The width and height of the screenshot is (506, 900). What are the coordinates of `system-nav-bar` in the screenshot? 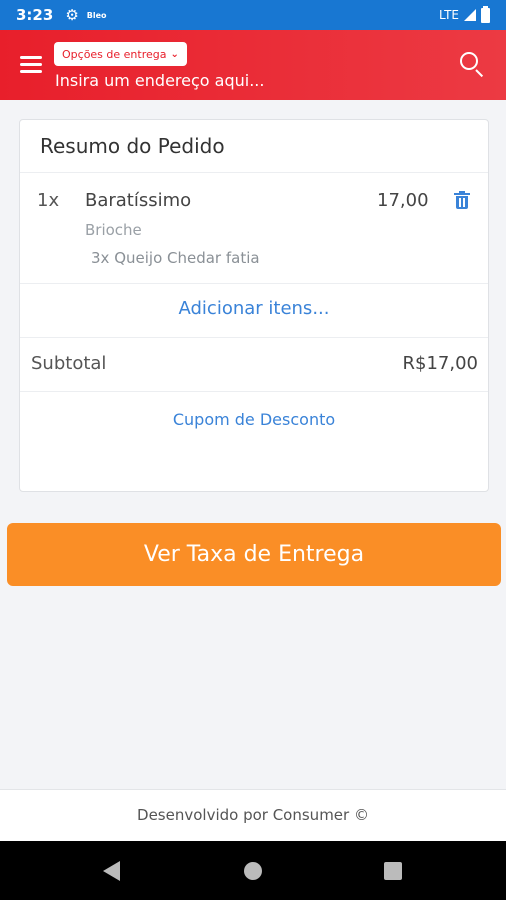 It's located at (253, 870).